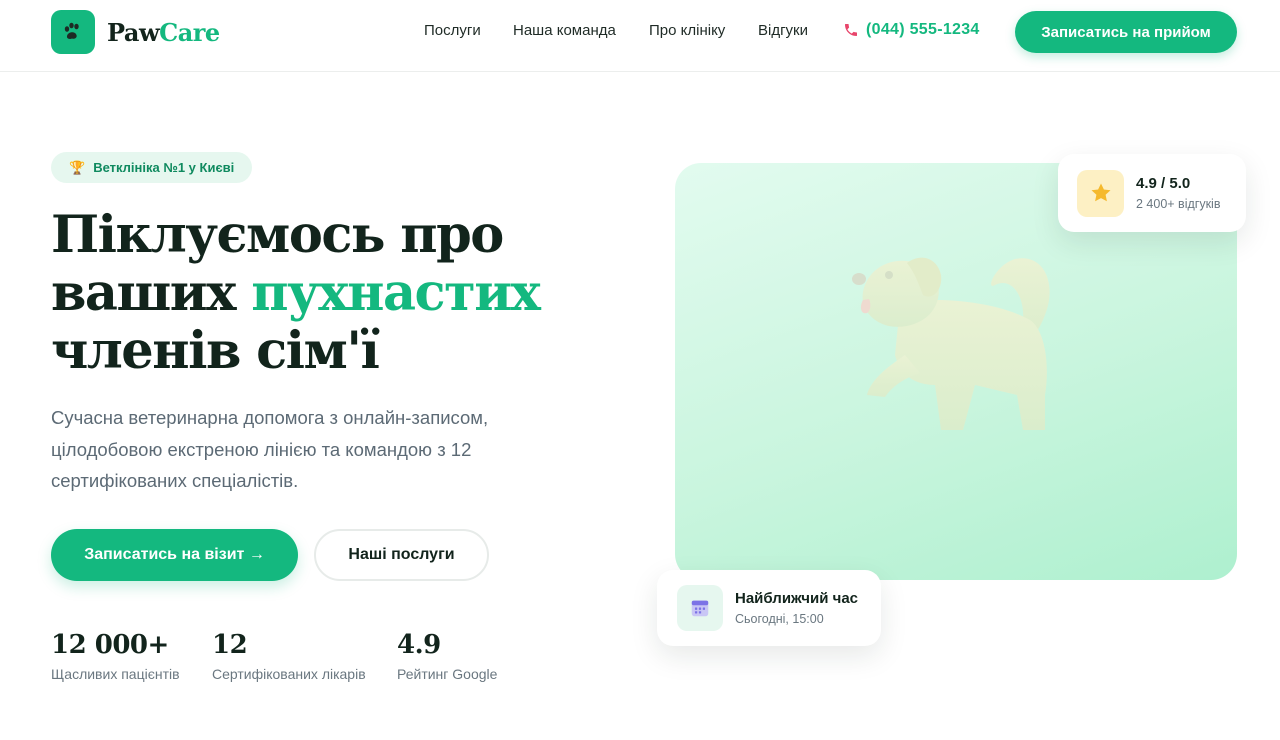  What do you see at coordinates (401, 555) in the screenshot?
I see `our-services-button: Наші послуги` at bounding box center [401, 555].